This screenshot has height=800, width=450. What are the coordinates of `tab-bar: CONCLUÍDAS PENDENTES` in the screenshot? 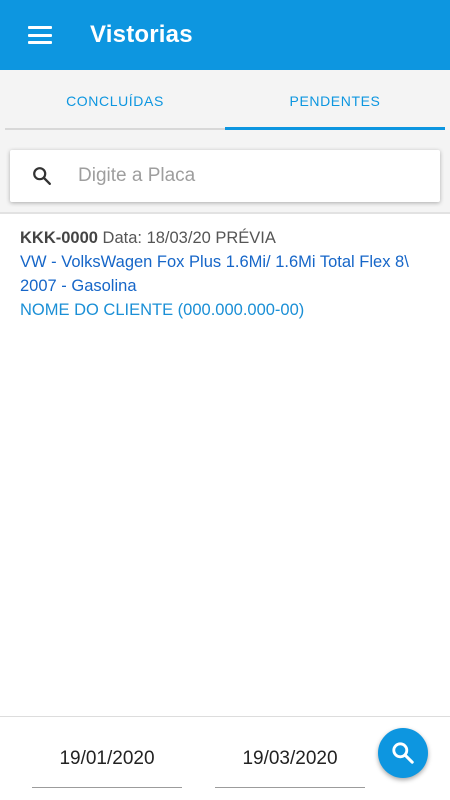 It's located at (225, 101).